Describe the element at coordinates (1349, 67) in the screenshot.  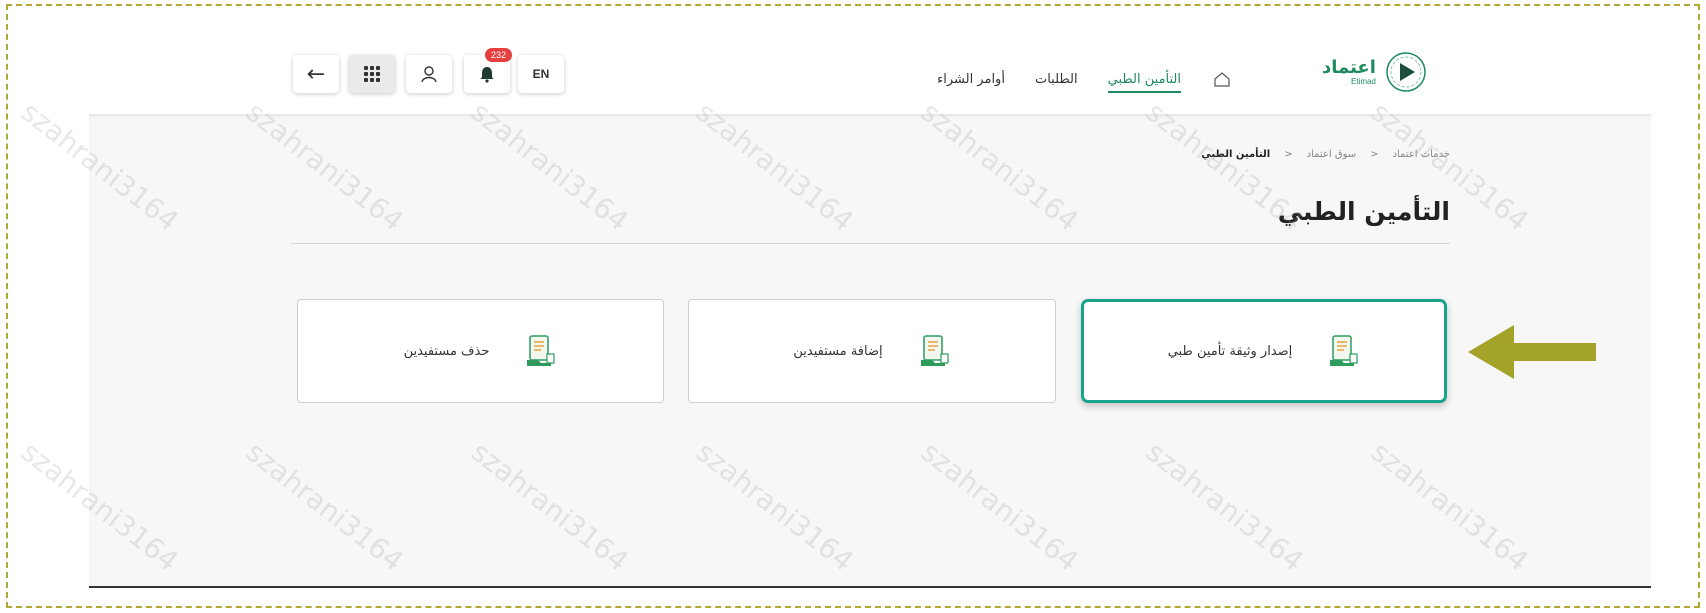
I see `logo-arabic-text: اعتماد` at that location.